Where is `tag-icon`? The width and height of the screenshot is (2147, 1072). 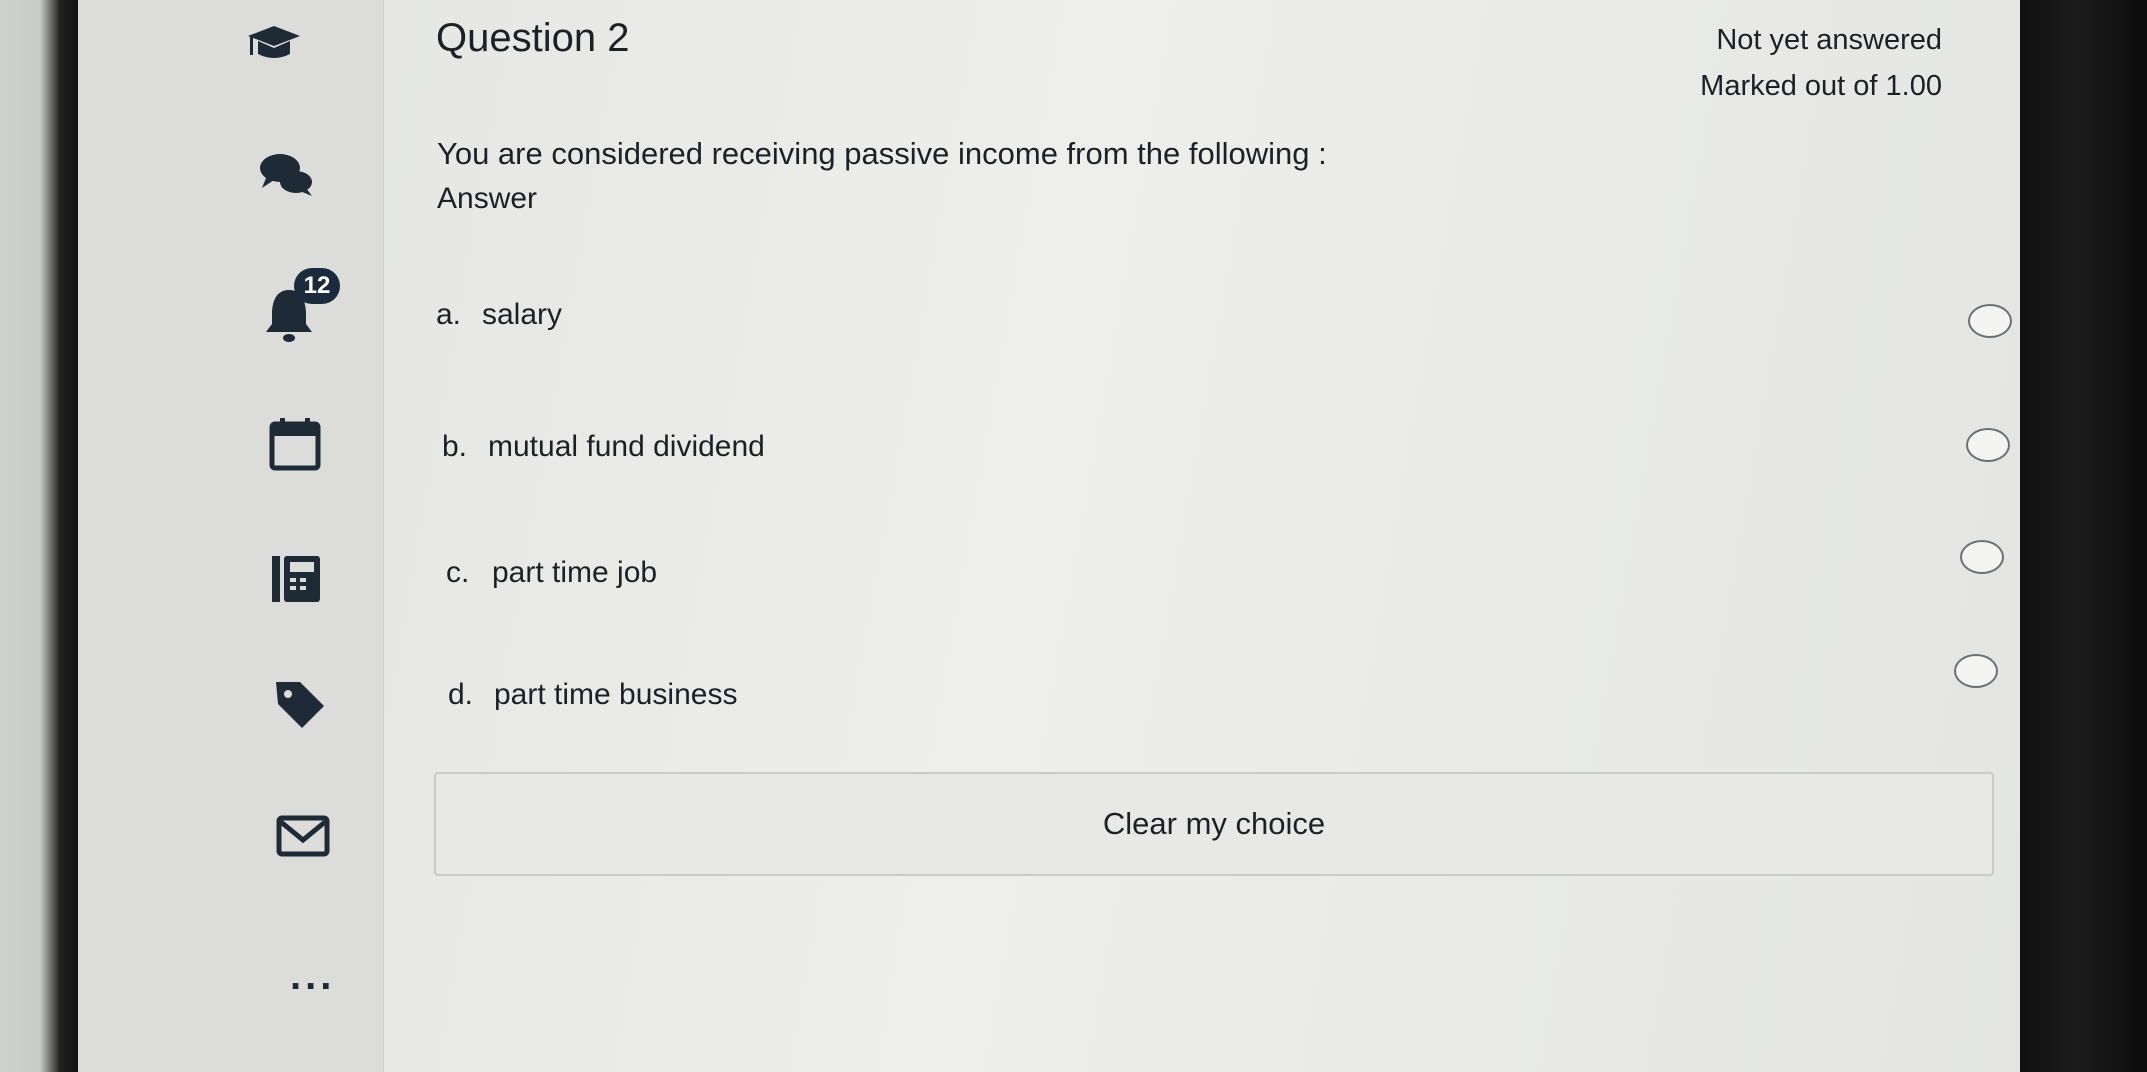
tag-icon is located at coordinates (300, 704).